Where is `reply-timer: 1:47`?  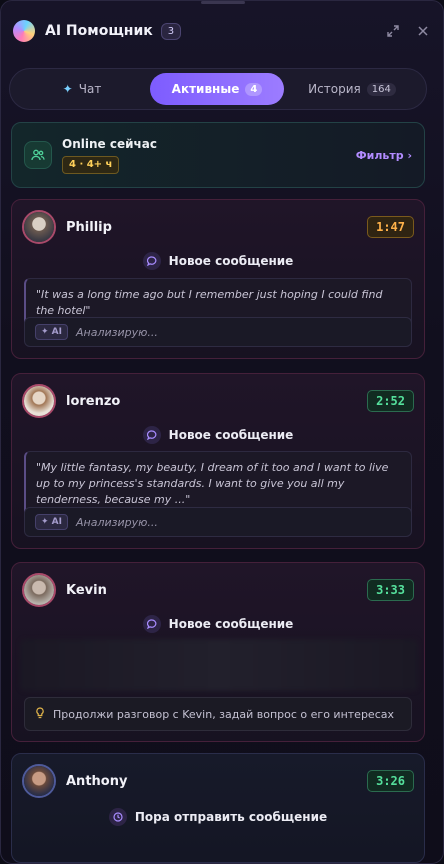
reply-timer: 1:47 is located at coordinates (390, 227).